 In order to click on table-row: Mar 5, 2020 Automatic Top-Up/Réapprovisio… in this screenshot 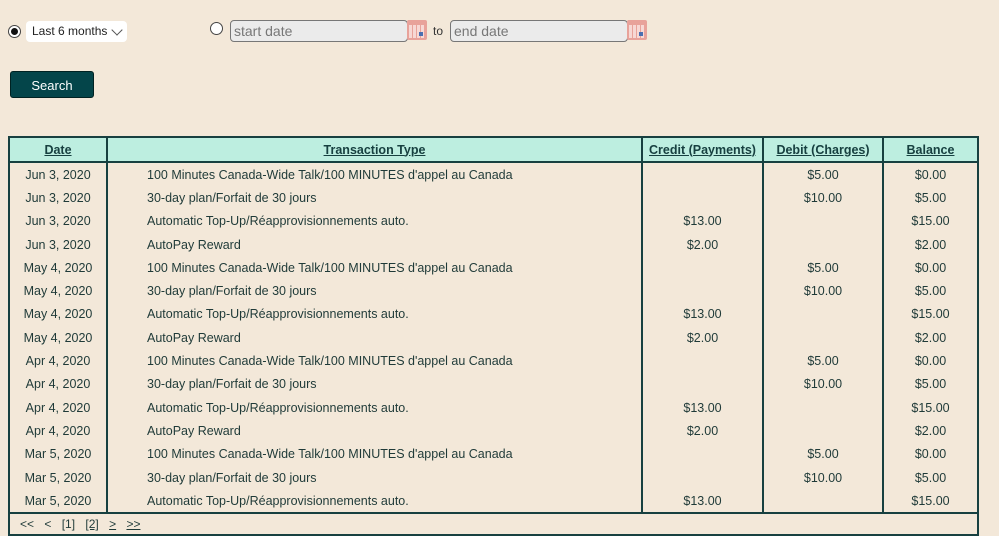, I will do `click(493, 501)`.